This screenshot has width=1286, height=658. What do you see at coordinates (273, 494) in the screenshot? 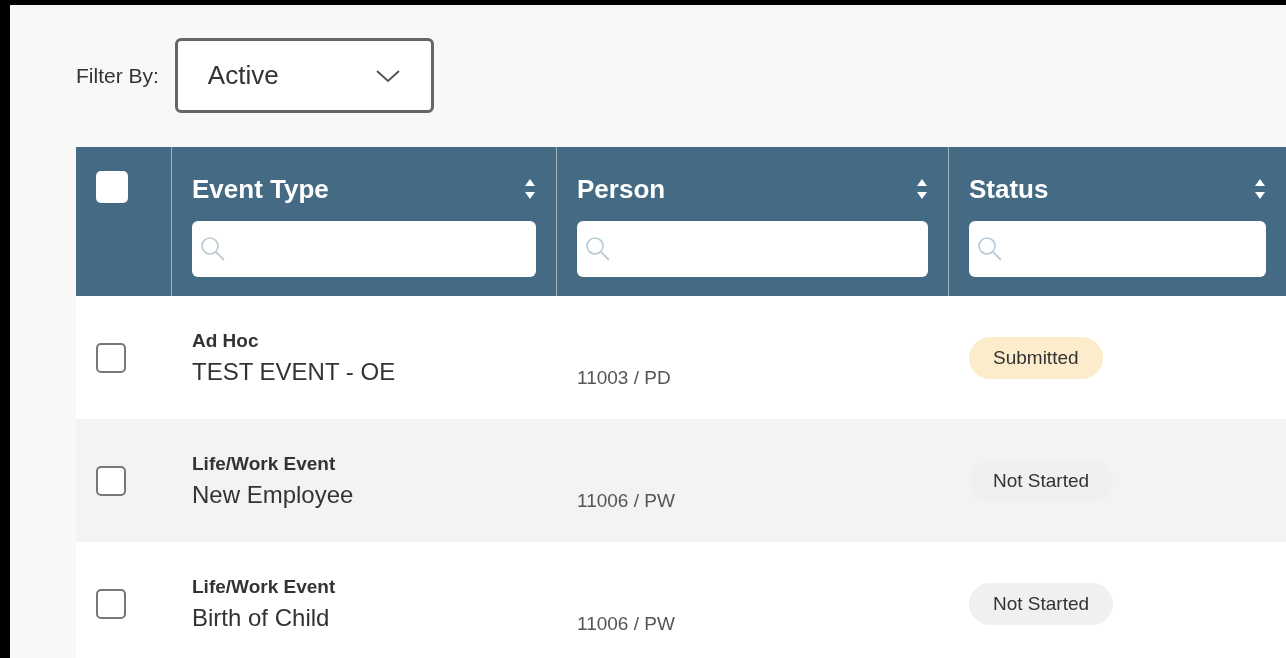
I see `event-name: New Employee` at bounding box center [273, 494].